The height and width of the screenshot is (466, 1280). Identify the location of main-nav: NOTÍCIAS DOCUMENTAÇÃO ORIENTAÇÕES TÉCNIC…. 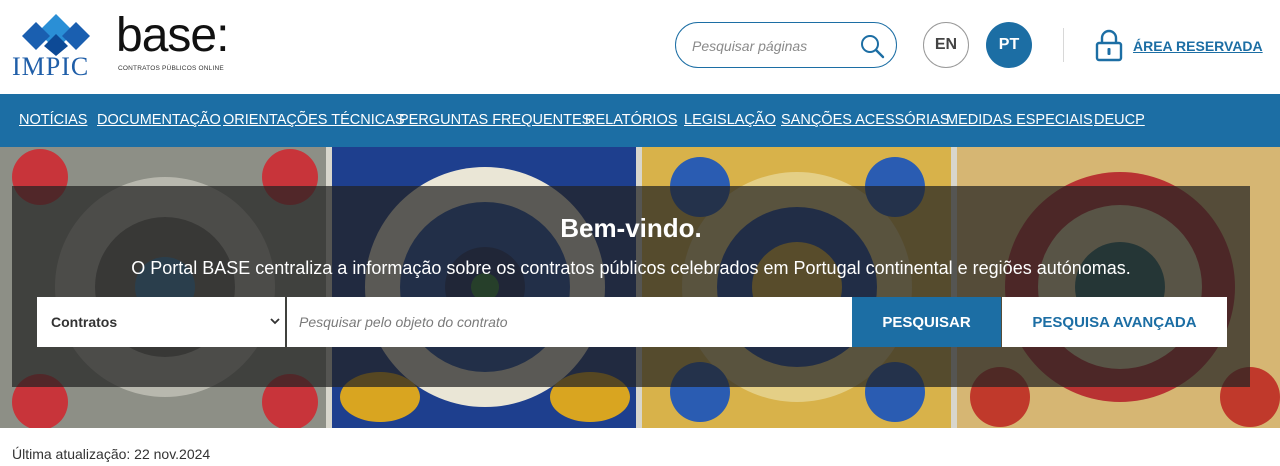
(640, 120).